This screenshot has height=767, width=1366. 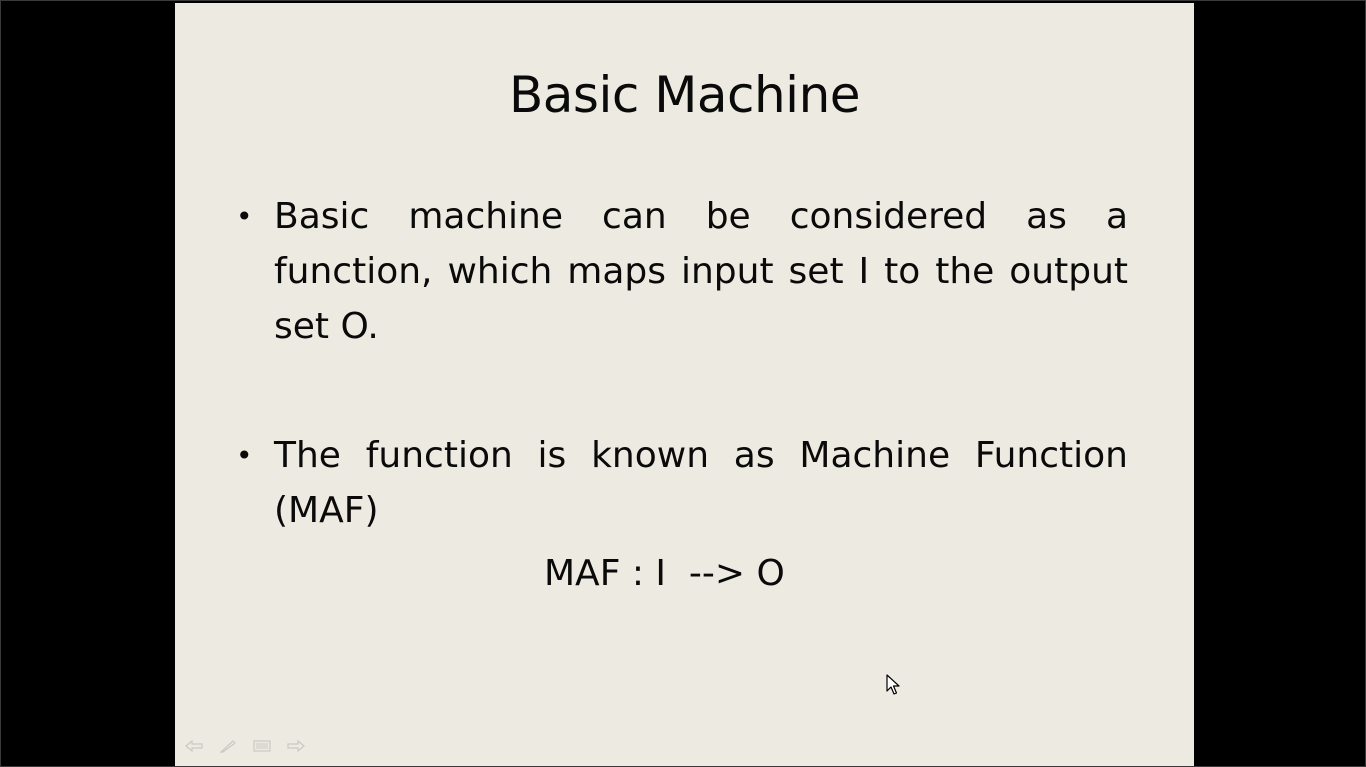 What do you see at coordinates (893, 684) in the screenshot?
I see `mouse-cursor-icon` at bounding box center [893, 684].